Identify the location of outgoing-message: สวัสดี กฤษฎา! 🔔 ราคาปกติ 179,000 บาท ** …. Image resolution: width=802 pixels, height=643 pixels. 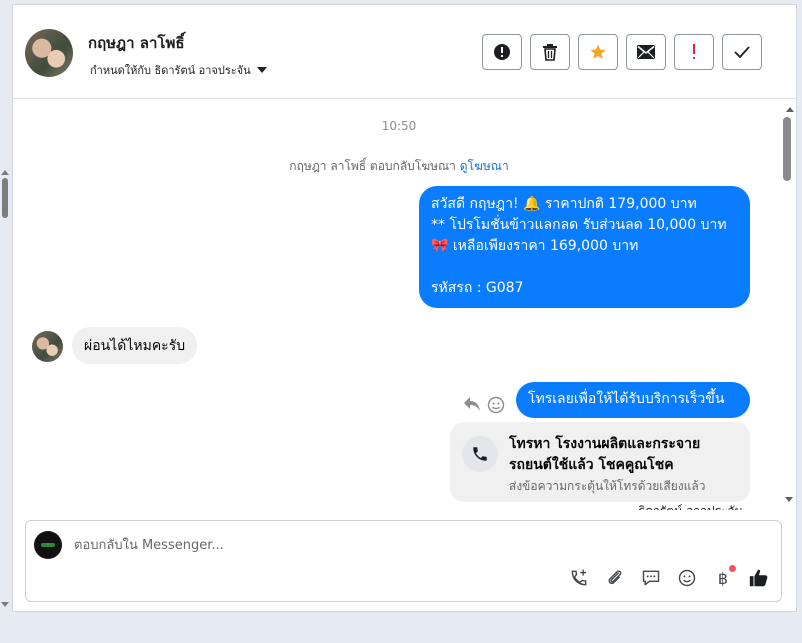
(584, 247).